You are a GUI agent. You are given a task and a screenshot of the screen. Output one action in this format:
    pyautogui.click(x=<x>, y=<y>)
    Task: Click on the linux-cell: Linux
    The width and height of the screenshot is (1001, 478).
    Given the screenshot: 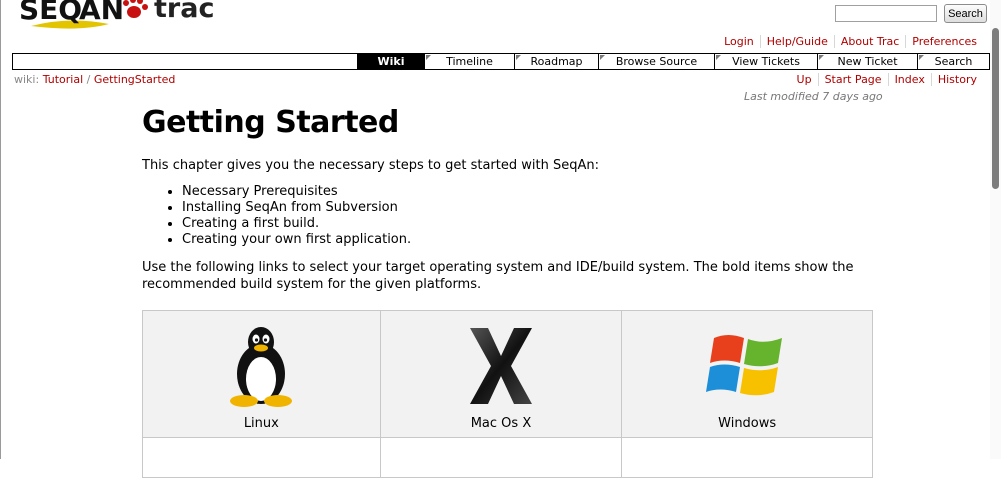 What is the action you would take?
    pyautogui.click(x=261, y=374)
    